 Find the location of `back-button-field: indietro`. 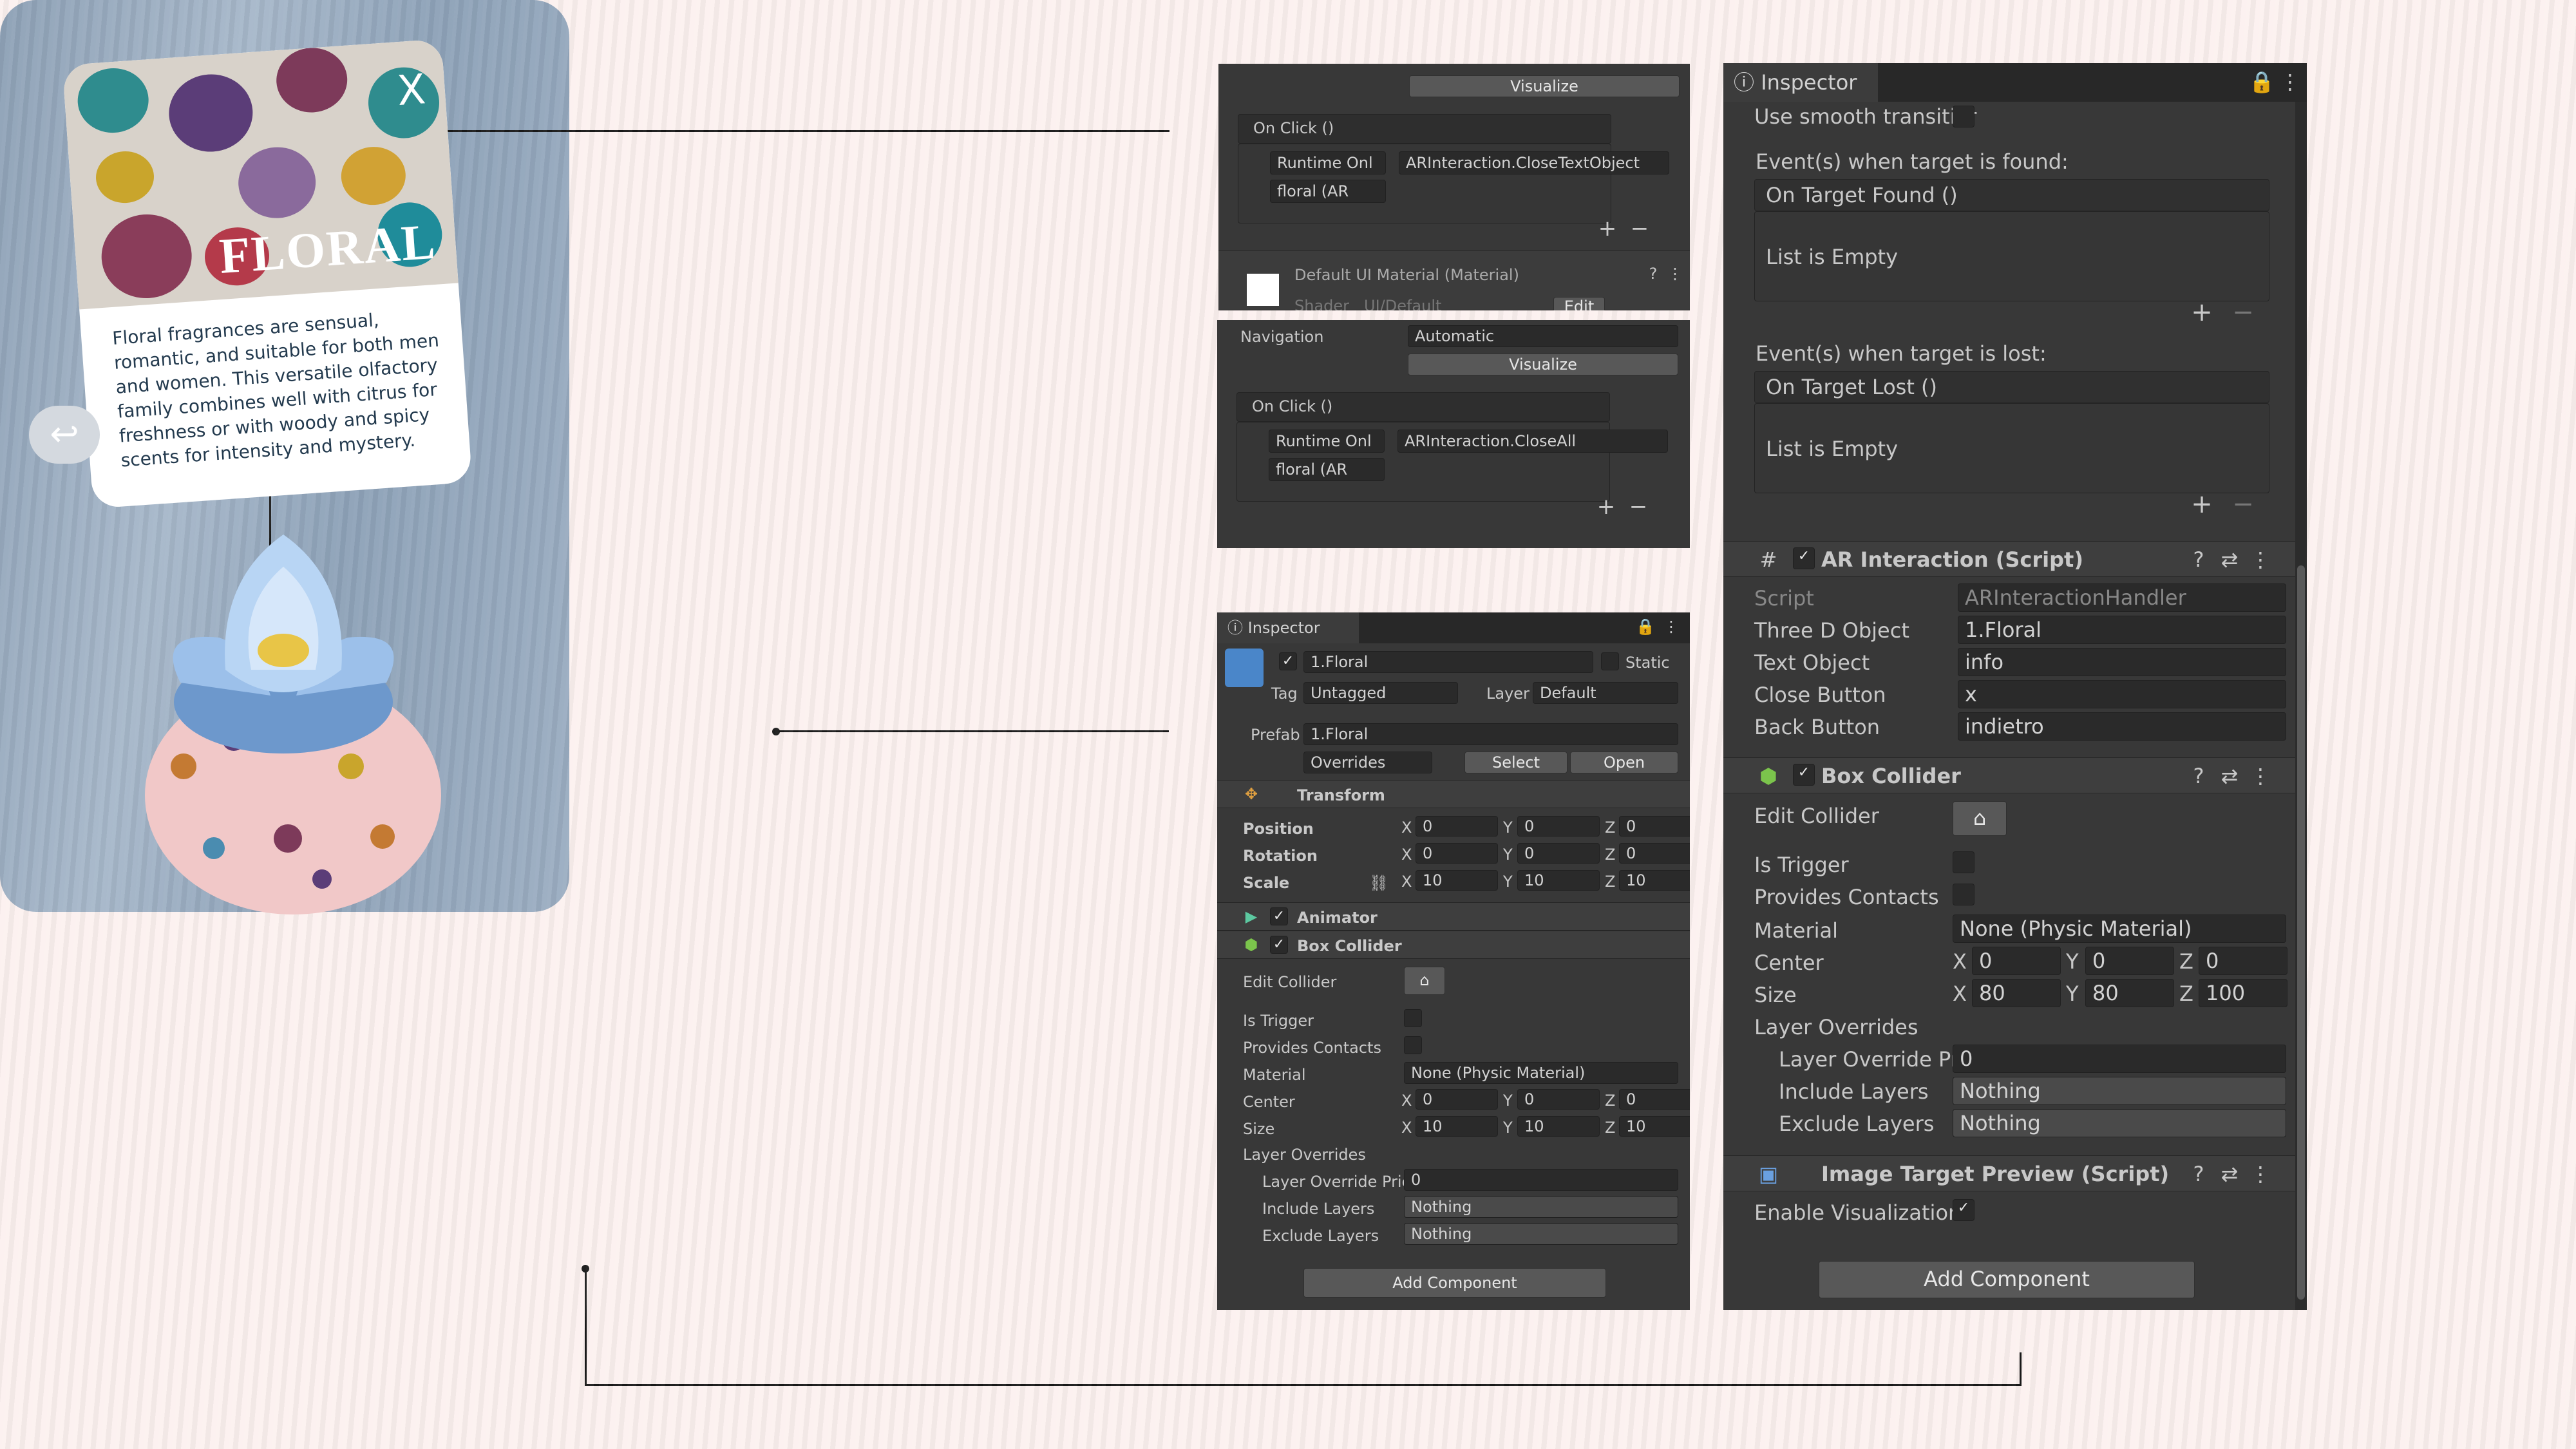

back-button-field: indietro is located at coordinates (2122, 726).